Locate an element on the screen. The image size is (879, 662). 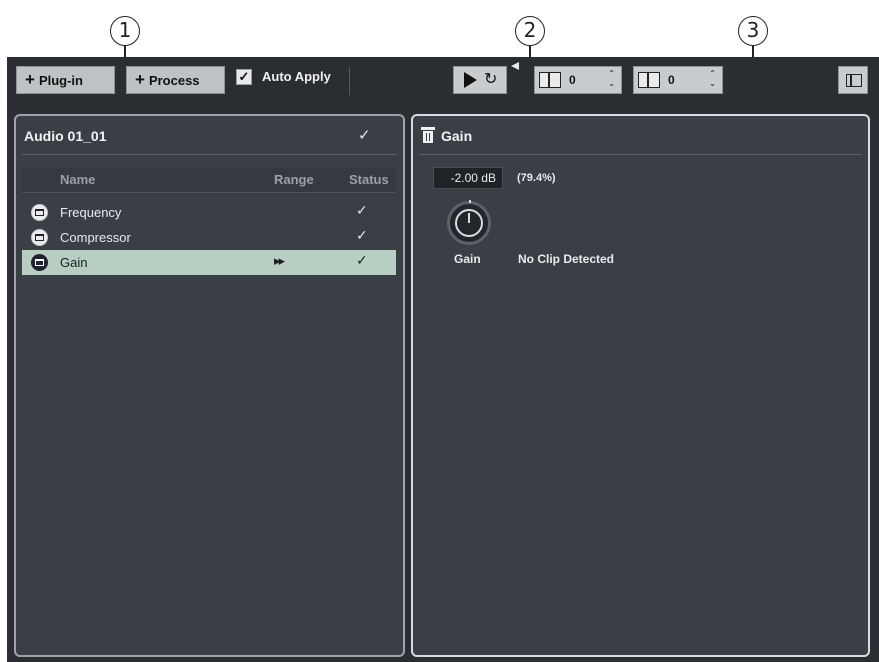
auto-apply-checkbox: ✓ is located at coordinates (244, 77).